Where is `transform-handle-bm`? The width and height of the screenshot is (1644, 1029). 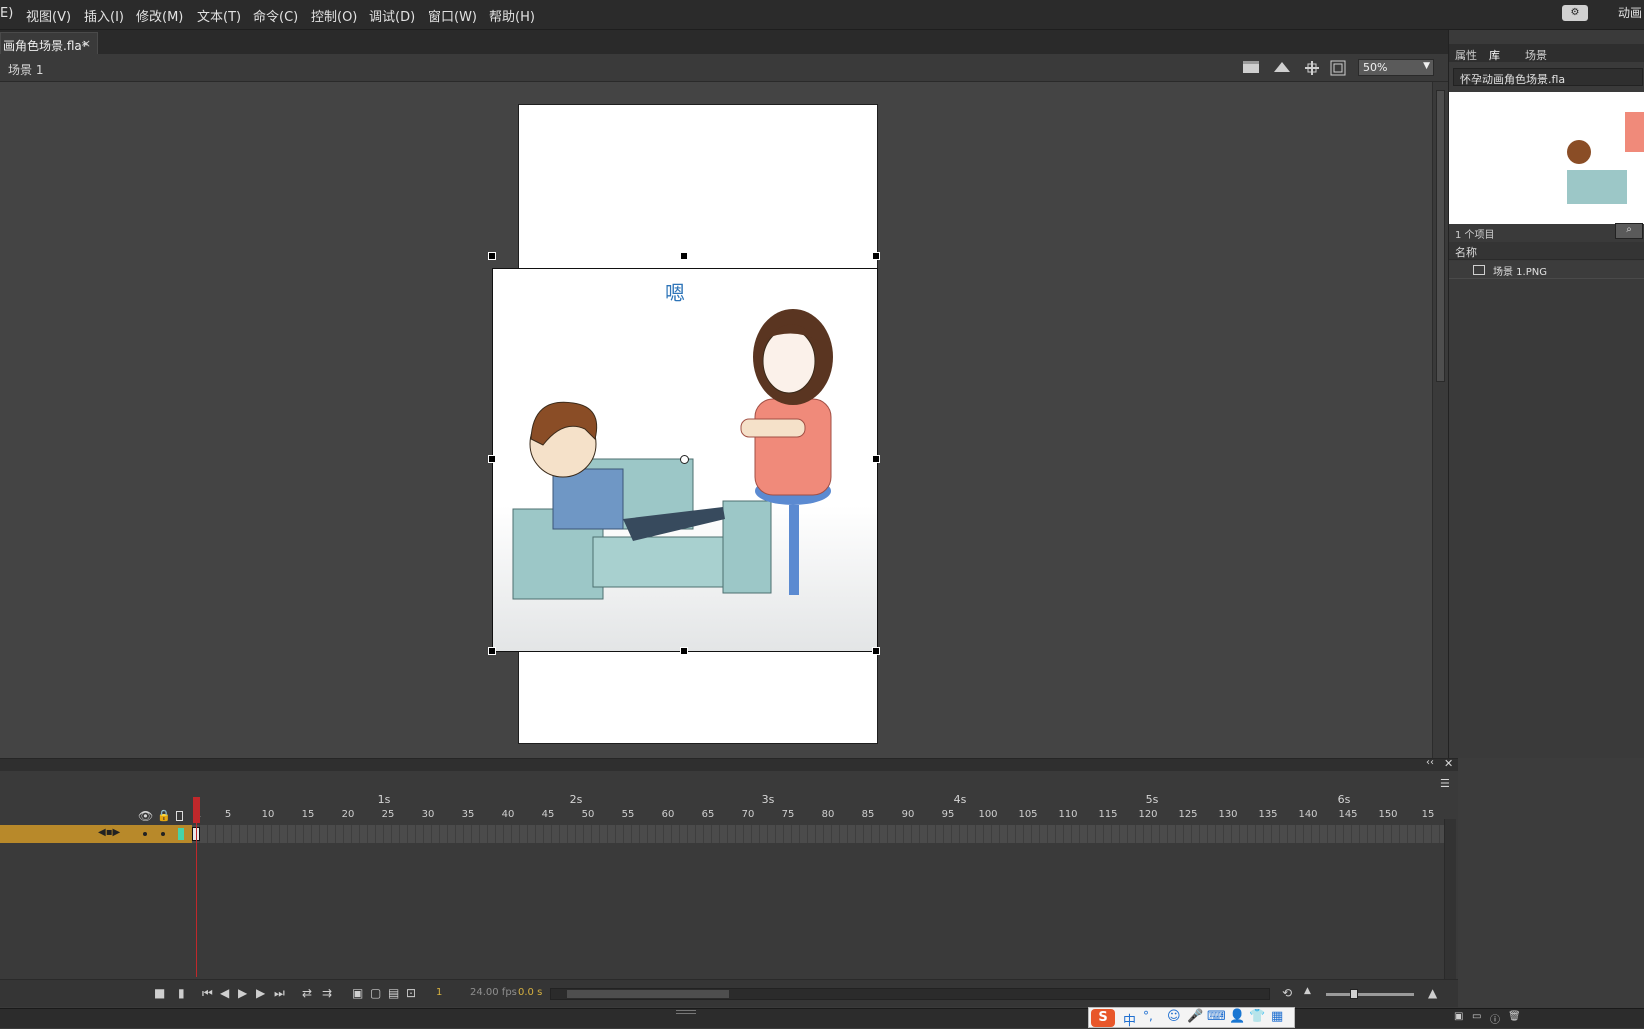
transform-handle-bm is located at coordinates (684, 651).